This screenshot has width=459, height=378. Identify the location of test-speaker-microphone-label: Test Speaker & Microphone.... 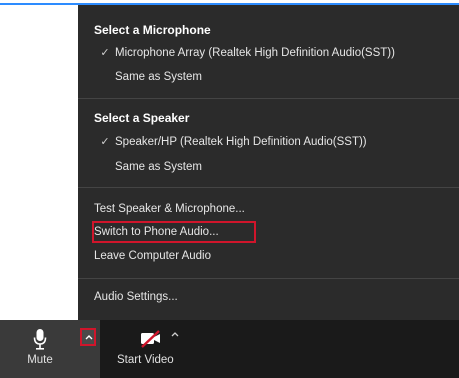
(169, 209).